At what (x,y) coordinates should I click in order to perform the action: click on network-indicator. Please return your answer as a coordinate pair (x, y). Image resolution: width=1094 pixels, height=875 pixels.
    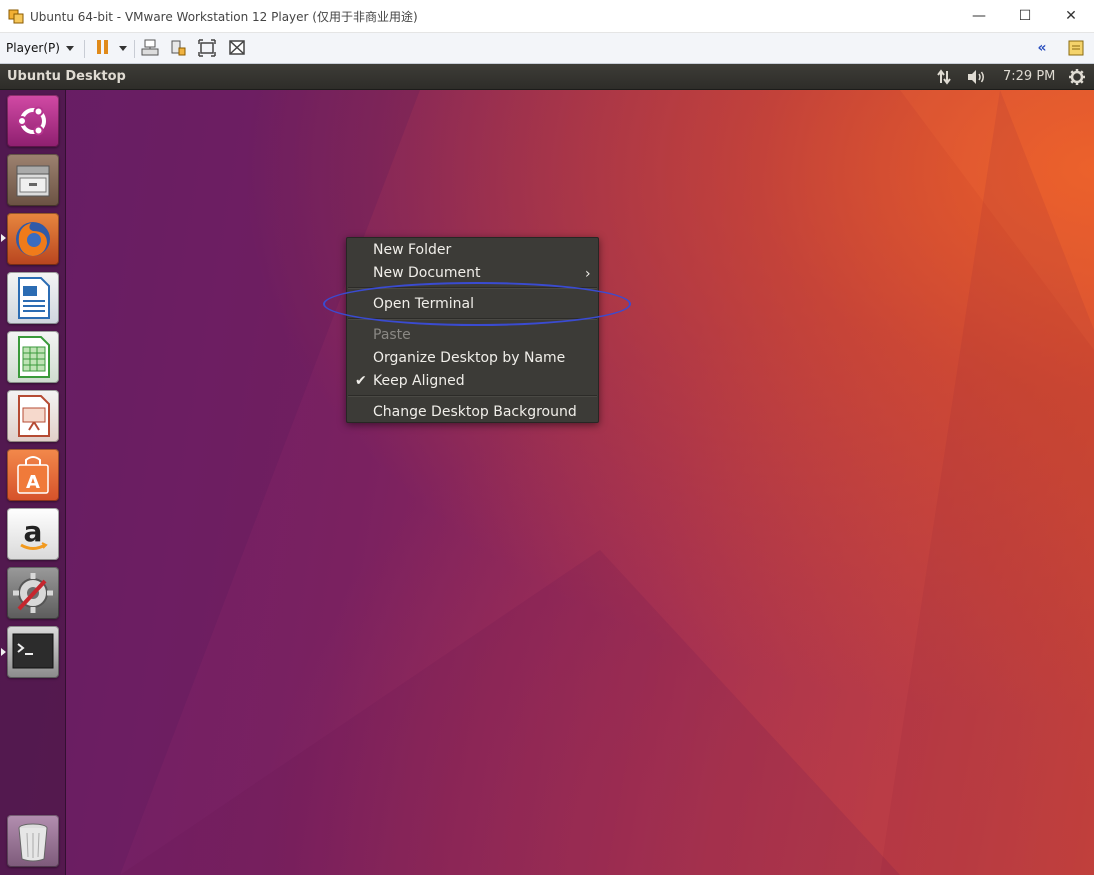
    Looking at the image, I should click on (944, 77).